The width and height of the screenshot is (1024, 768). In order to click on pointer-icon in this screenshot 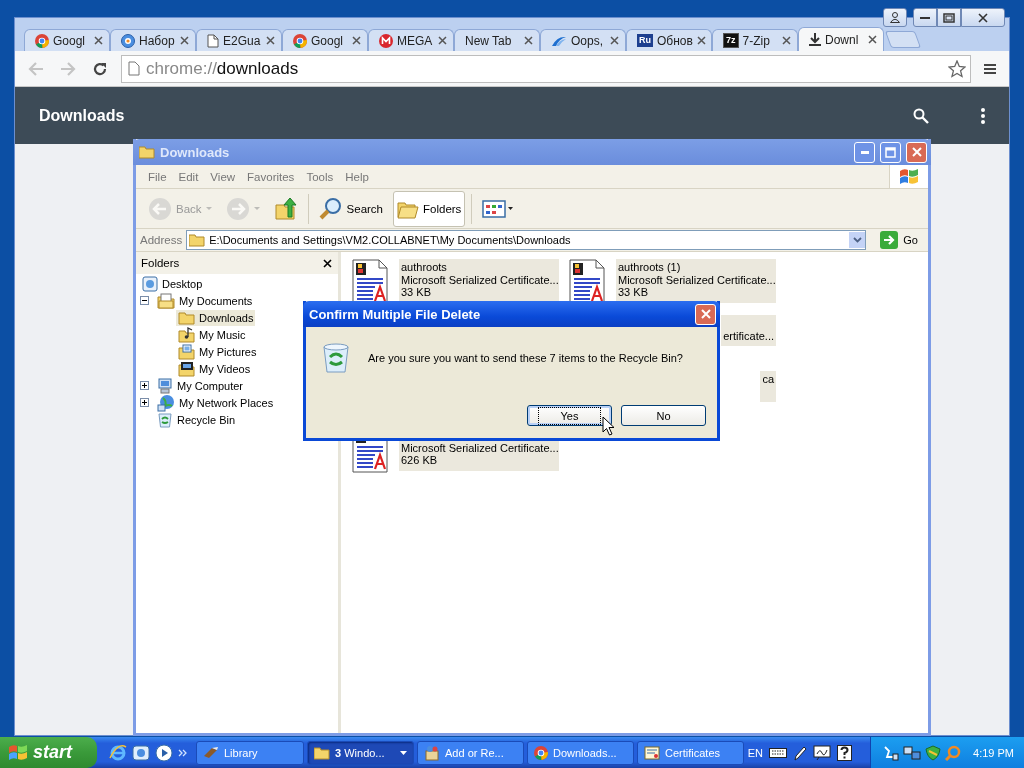, I will do `click(608, 426)`.